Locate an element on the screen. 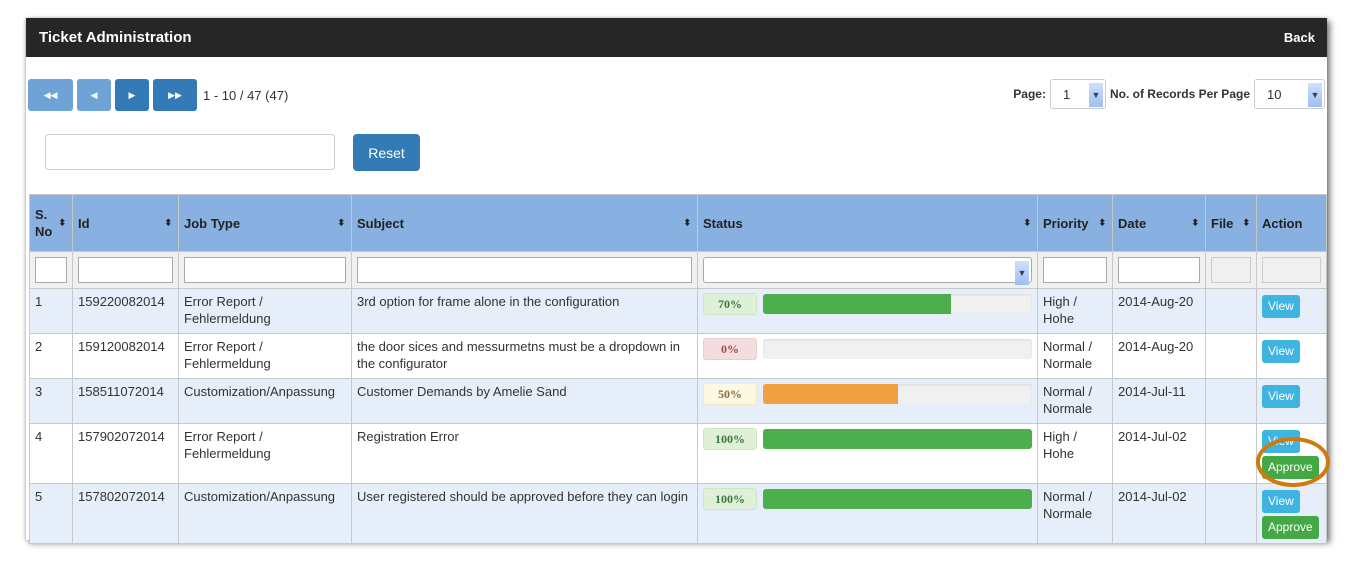  cell-sno: 1 is located at coordinates (51, 311).